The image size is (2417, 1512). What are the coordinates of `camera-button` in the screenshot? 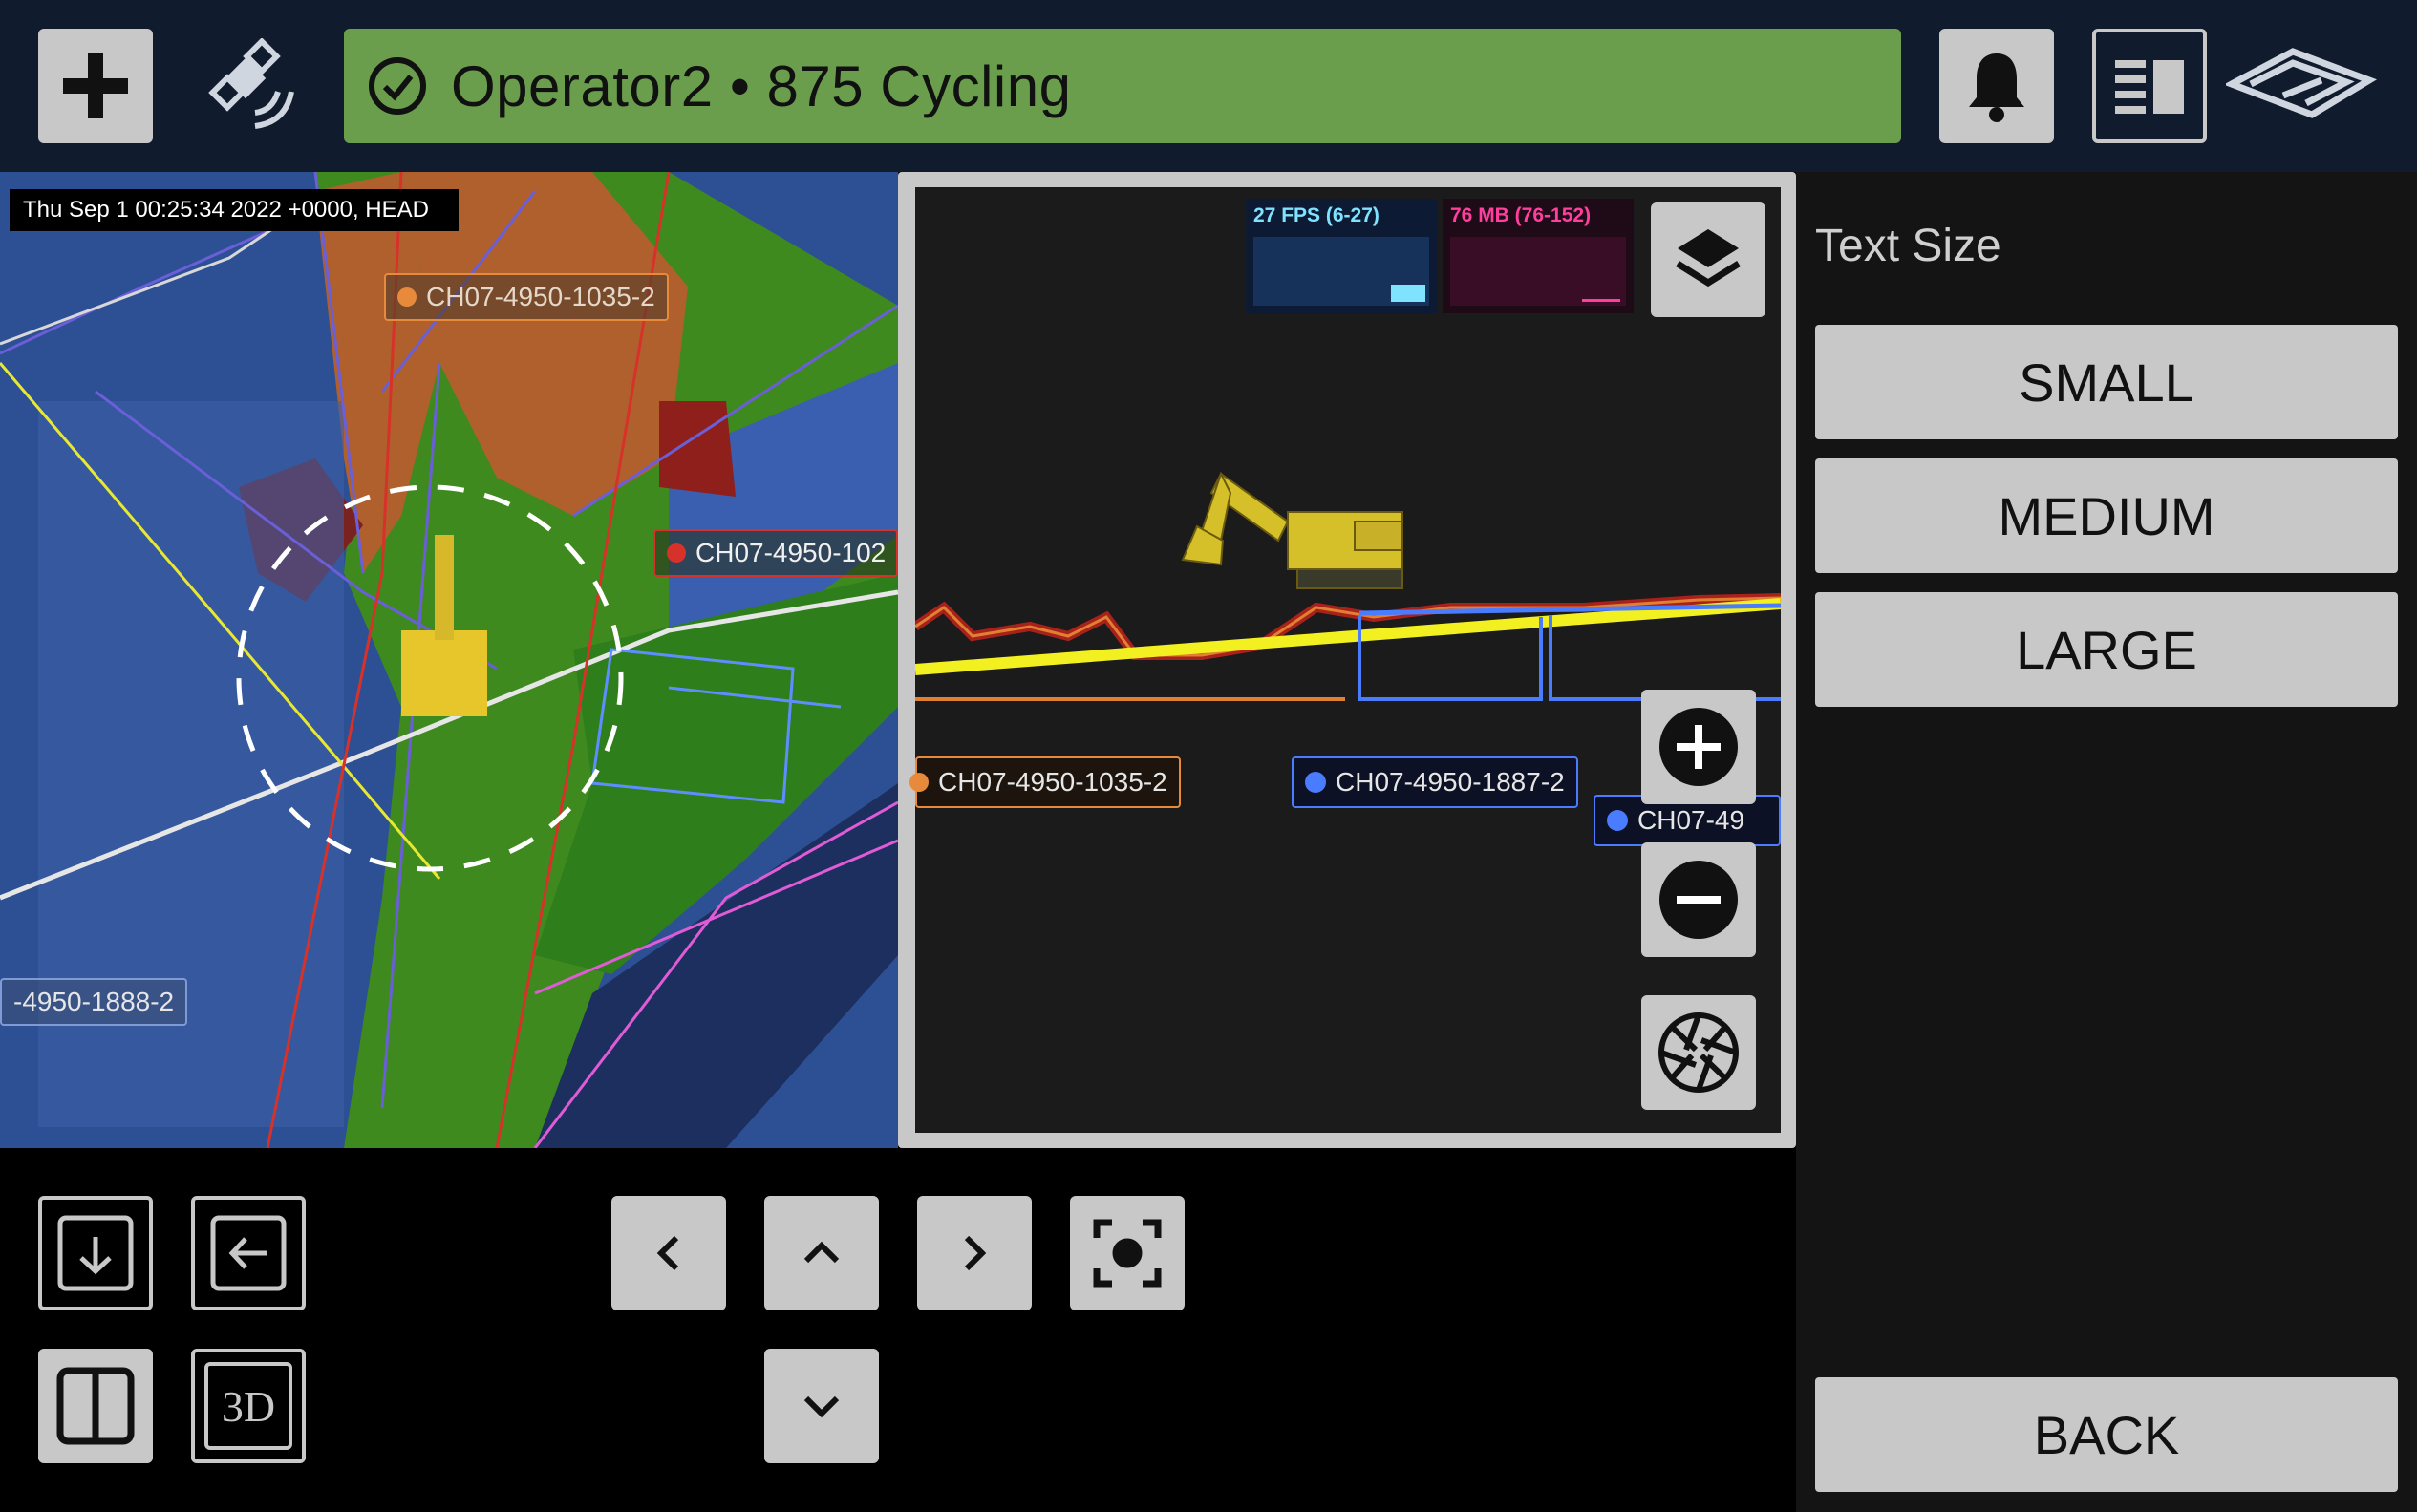 It's located at (1699, 1052).